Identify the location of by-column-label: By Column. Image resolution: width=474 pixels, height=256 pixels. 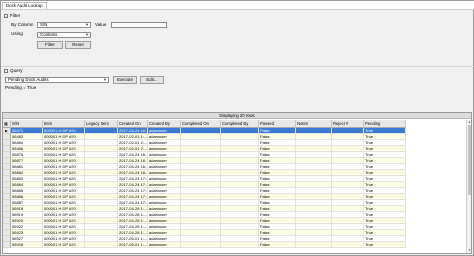
(22, 24).